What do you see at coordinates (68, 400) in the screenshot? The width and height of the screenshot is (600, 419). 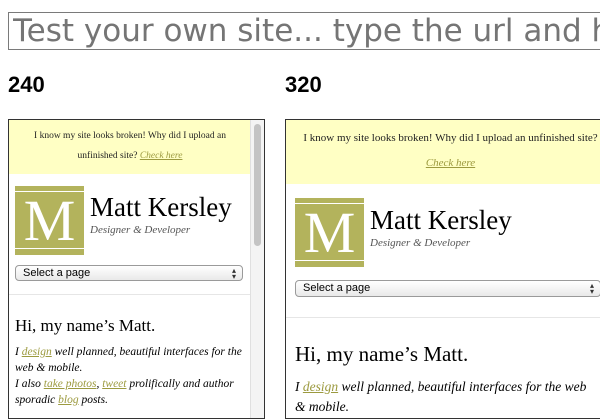 I see `blog-link: blog` at bounding box center [68, 400].